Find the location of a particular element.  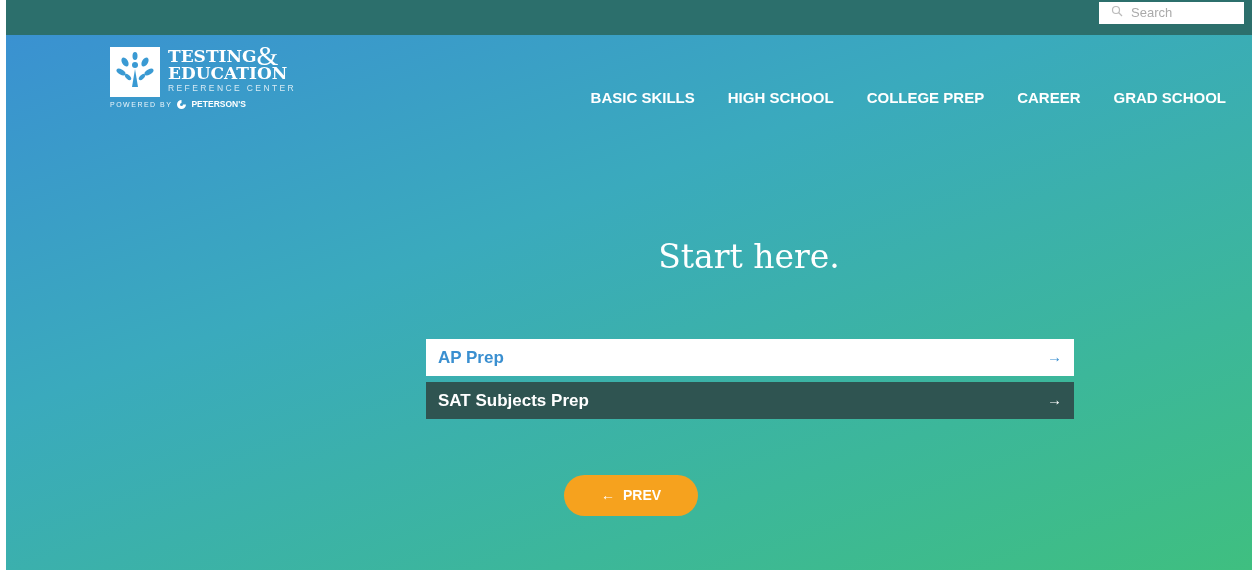

search-field: Search is located at coordinates (1171, 12).